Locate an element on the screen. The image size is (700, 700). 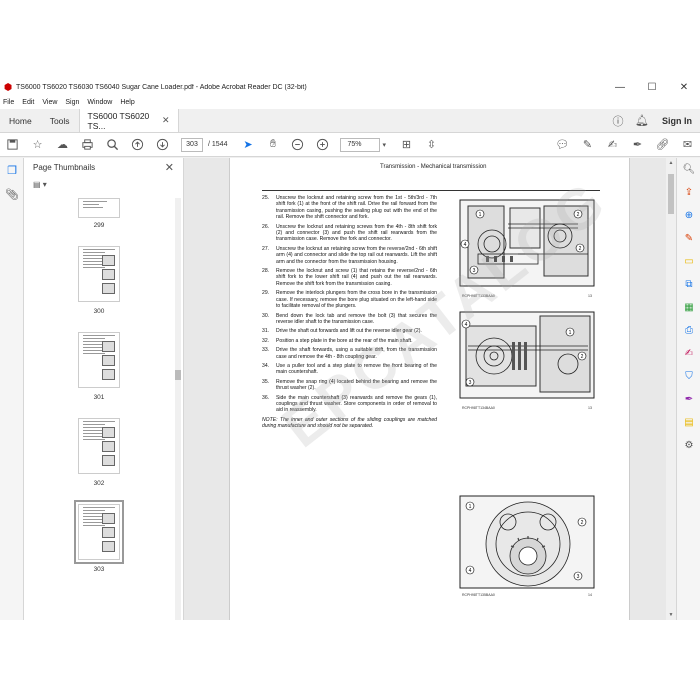
sign-in-button: Sign In is located at coordinates (677, 121).